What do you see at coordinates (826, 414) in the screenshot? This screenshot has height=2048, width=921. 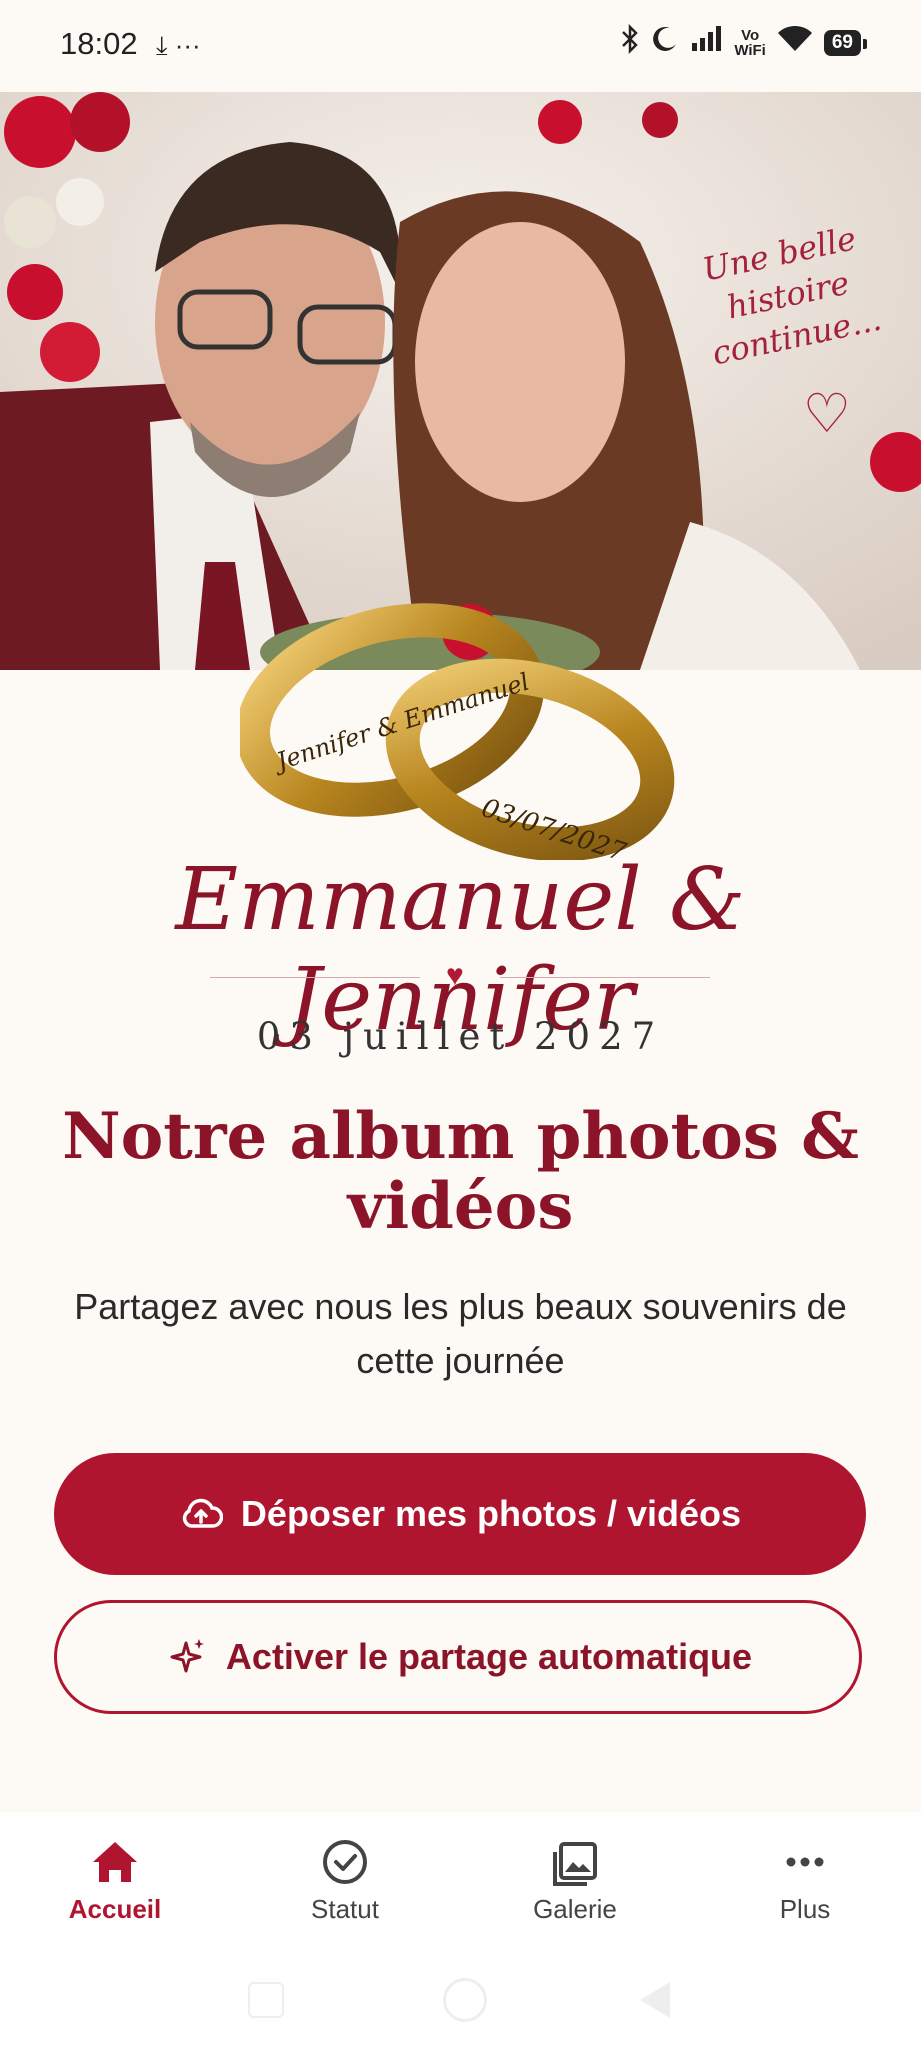 I see `heart-outline-icon: ♡` at bounding box center [826, 414].